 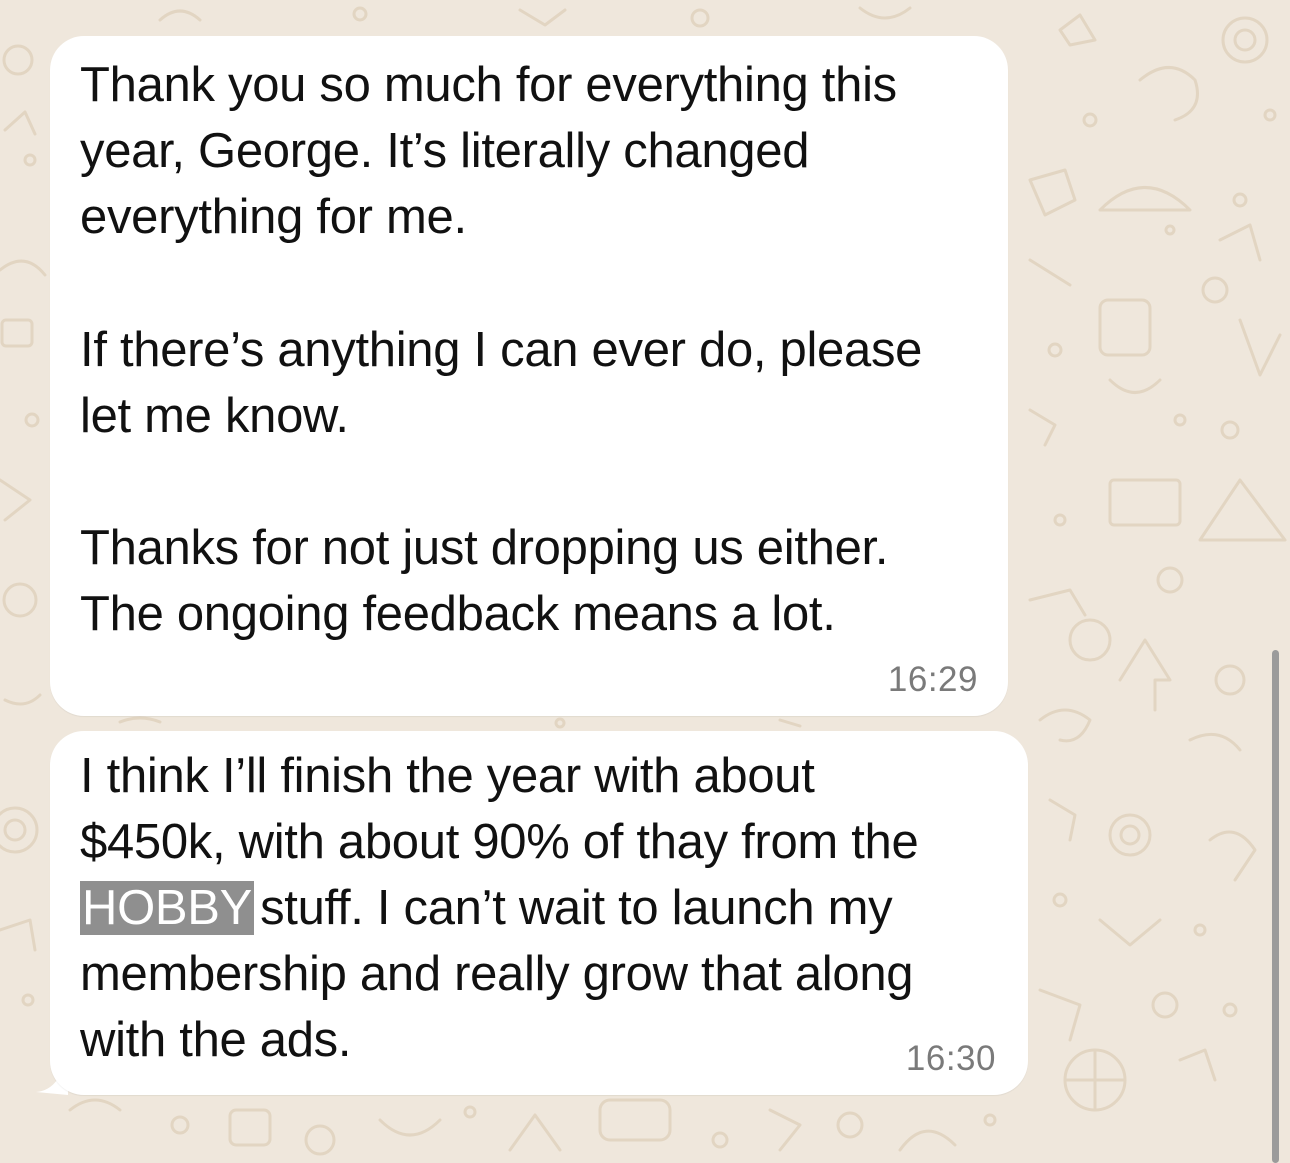 What do you see at coordinates (167, 908) in the screenshot?
I see `redacted-highlight: HOBBY` at bounding box center [167, 908].